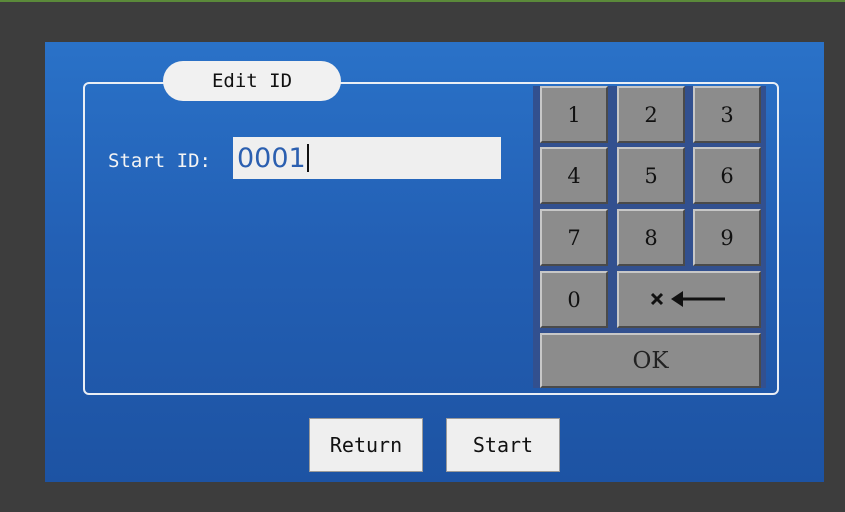 This screenshot has height=512, width=845. Describe the element at coordinates (727, 175) in the screenshot. I see `key-6: 6` at that location.